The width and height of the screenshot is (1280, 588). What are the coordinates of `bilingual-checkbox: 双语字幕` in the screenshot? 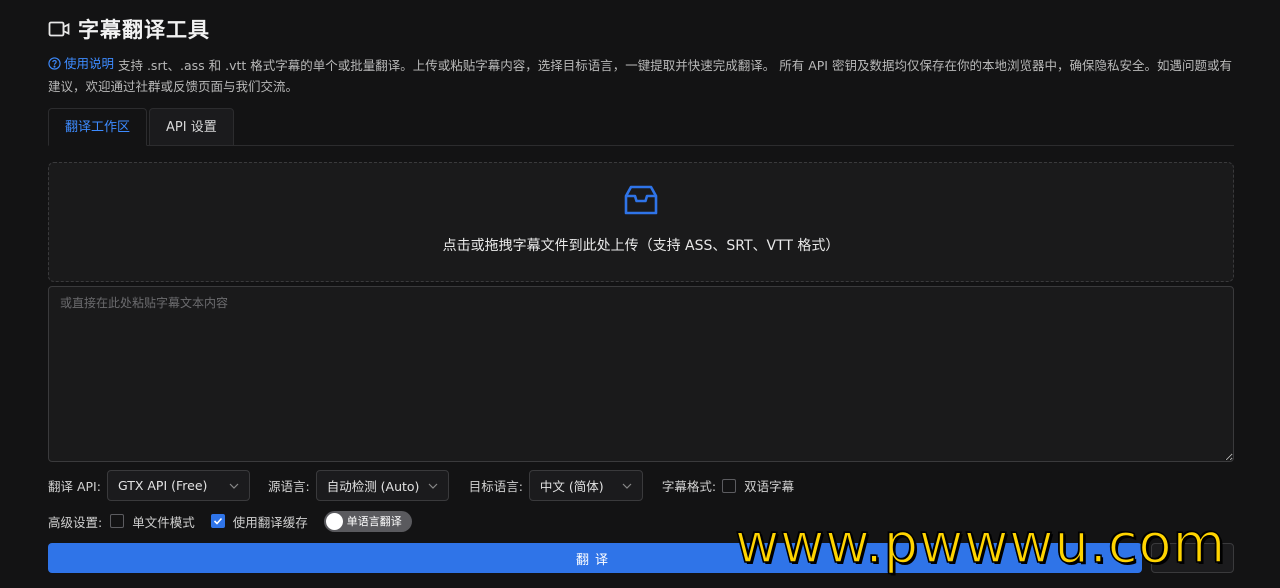 It's located at (758, 485).